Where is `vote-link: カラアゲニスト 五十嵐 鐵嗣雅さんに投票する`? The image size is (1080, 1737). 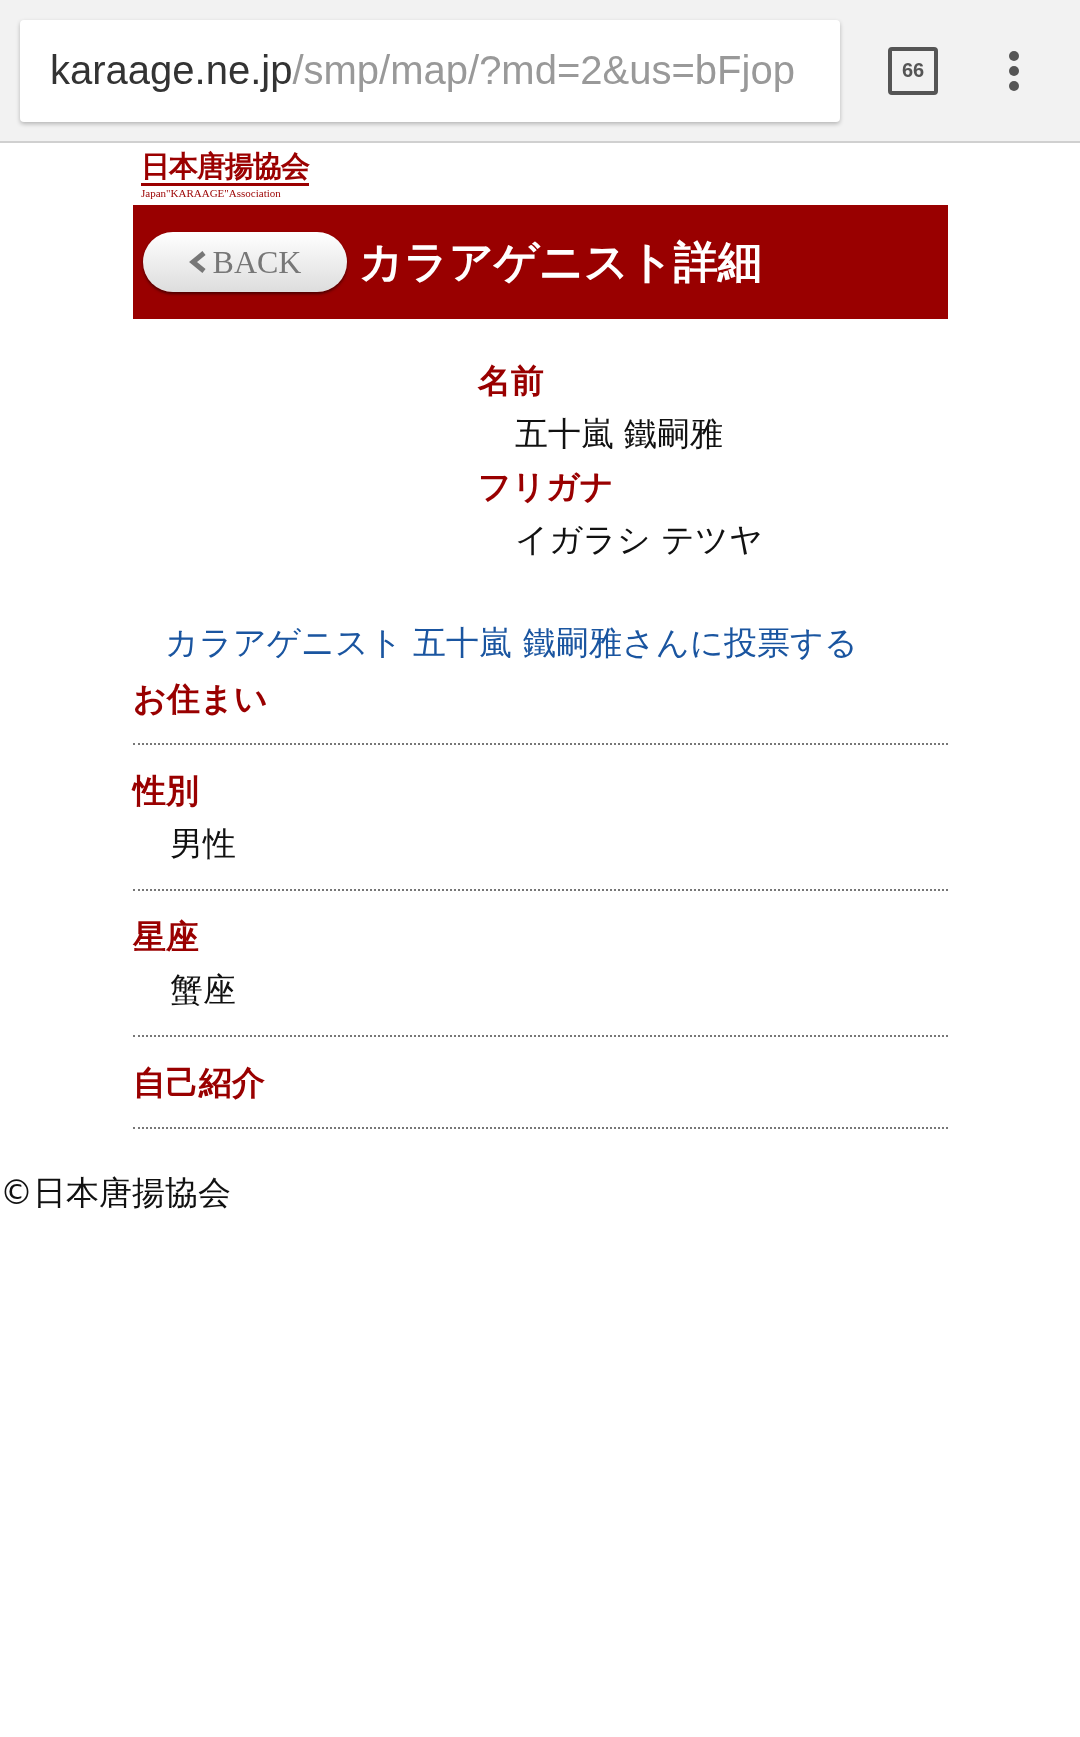
vote-link: カラアゲニスト 五十嵐 鐵嗣雅さんに投票する is located at coordinates (511, 643).